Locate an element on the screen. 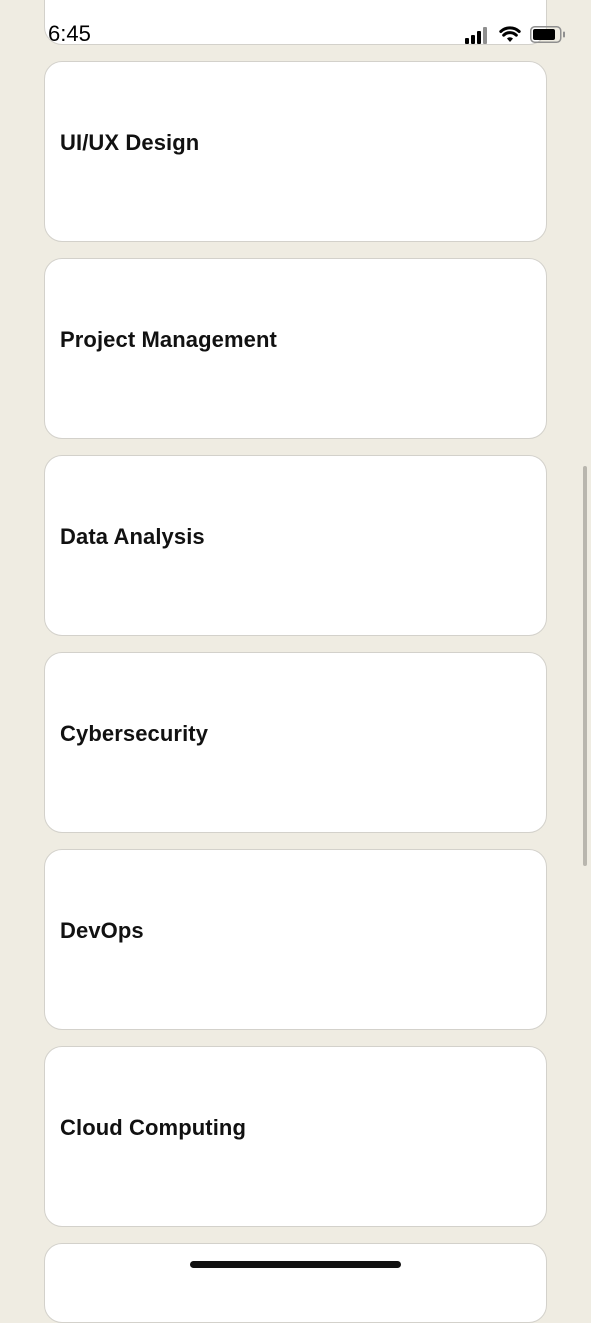  scrollbar is located at coordinates (585, 666).